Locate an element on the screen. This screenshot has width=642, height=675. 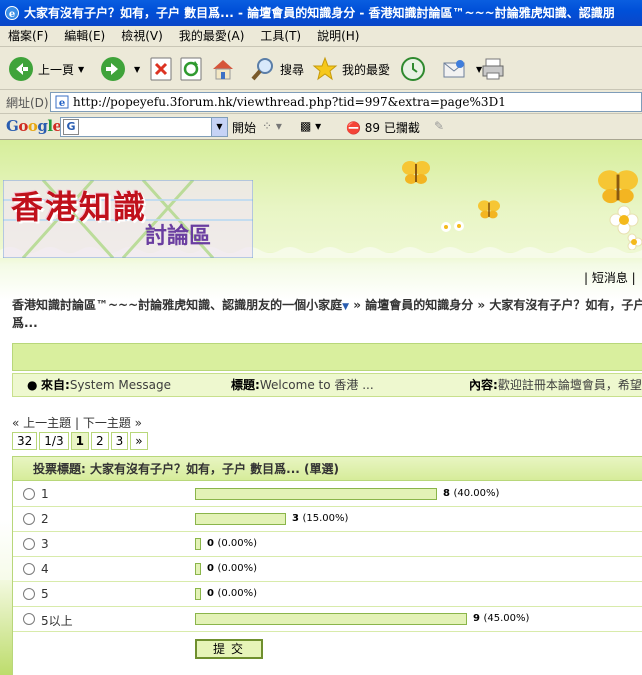
pager-page-2: 2 is located at coordinates (99, 441).